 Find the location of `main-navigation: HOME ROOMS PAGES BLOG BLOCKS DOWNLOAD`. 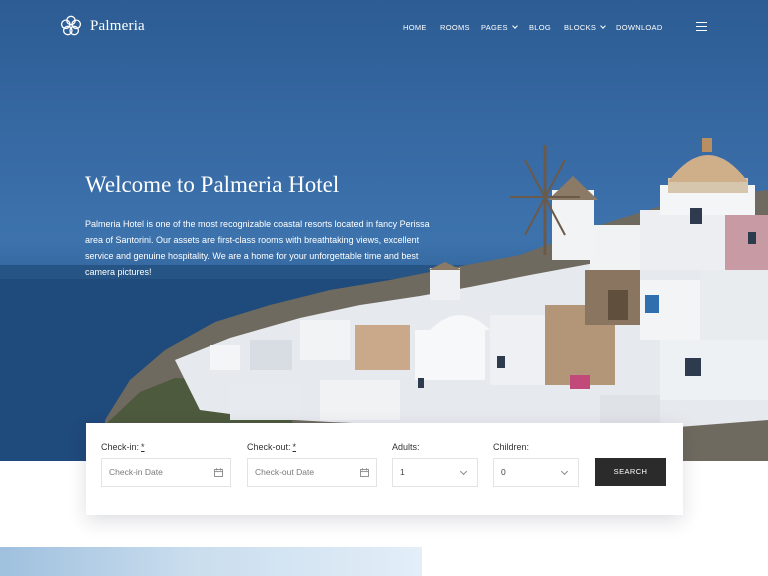

main-navigation: HOME ROOMS PAGES BLOG BLOCKS DOWNLOAD is located at coordinates (384, 28).